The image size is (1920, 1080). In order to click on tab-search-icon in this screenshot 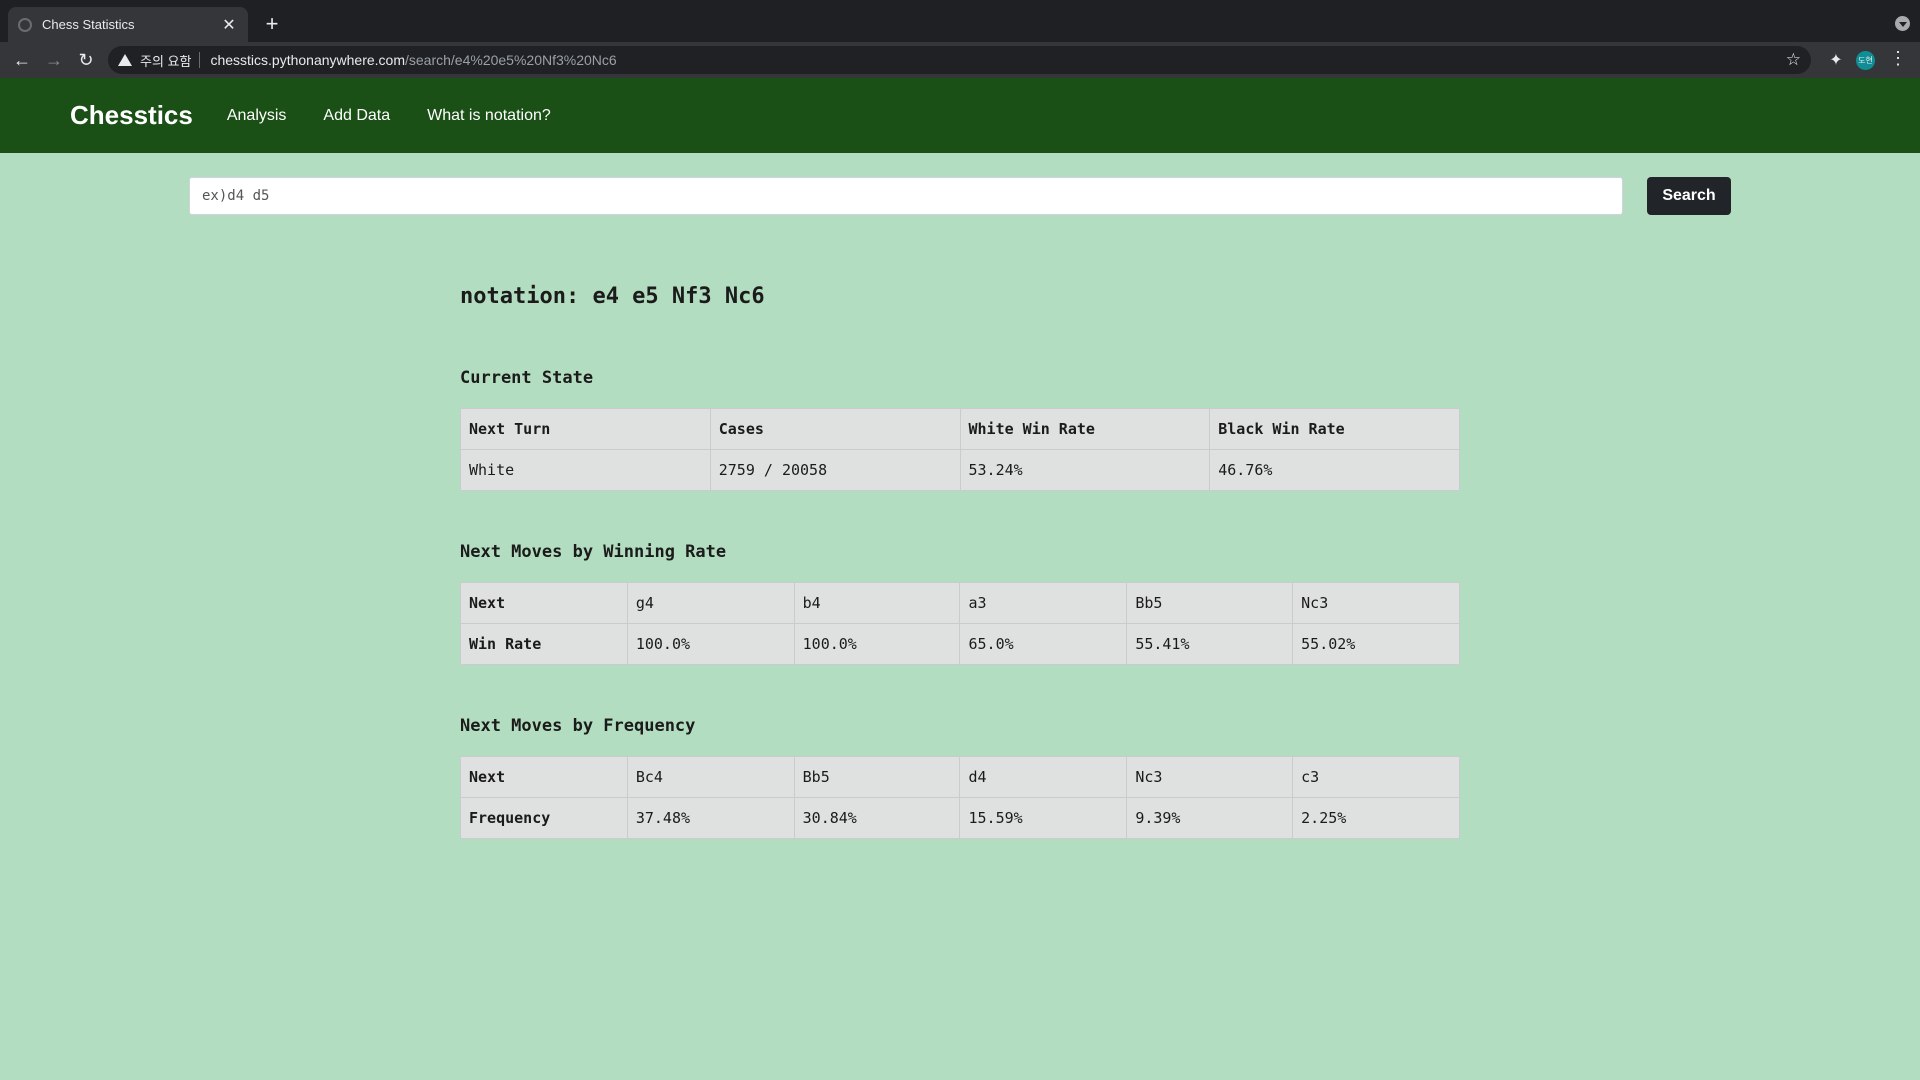, I will do `click(1902, 23)`.